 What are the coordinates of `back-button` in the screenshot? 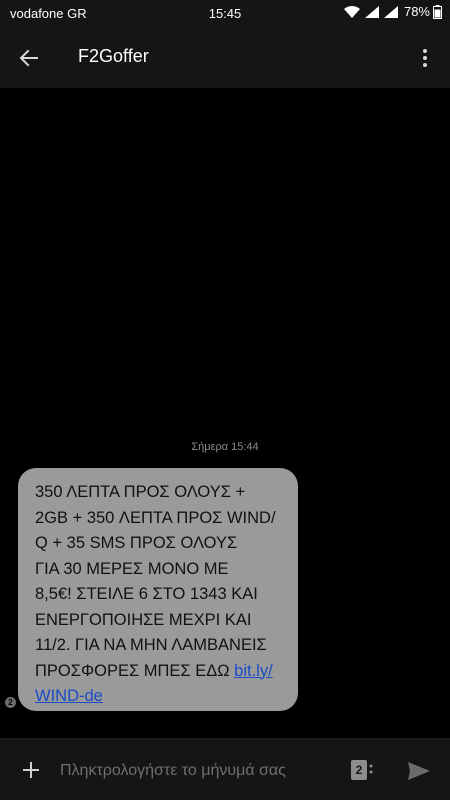 It's located at (29, 58).